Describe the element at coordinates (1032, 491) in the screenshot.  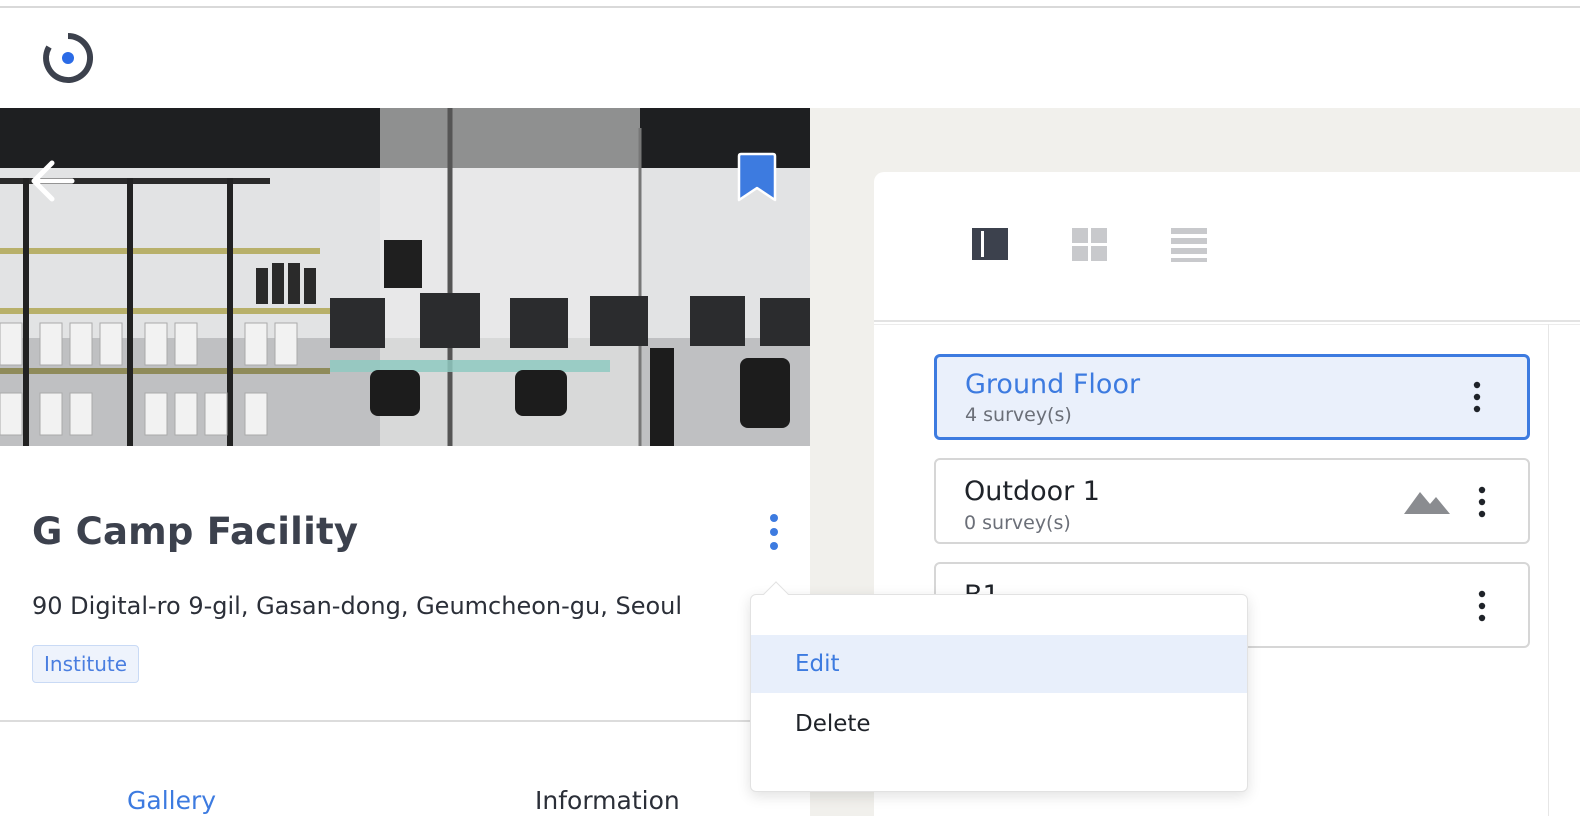
I see `floor-name: Outdoor 1` at that location.